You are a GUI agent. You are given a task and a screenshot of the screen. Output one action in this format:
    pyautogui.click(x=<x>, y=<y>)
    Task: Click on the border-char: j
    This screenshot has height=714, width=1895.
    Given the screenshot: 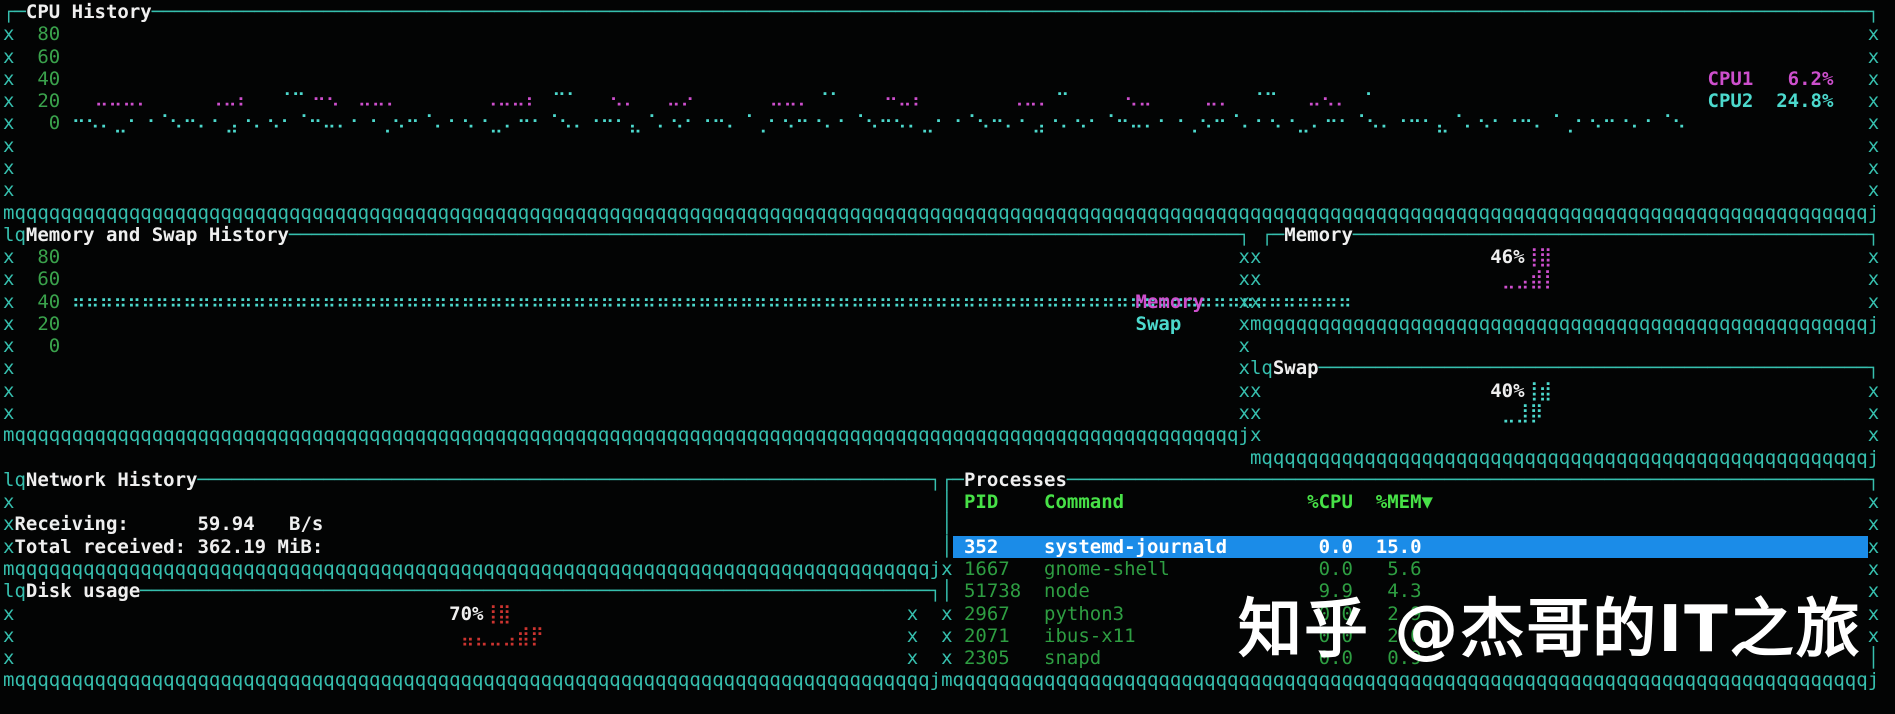 What is the action you would take?
    pyautogui.click(x=1873, y=680)
    